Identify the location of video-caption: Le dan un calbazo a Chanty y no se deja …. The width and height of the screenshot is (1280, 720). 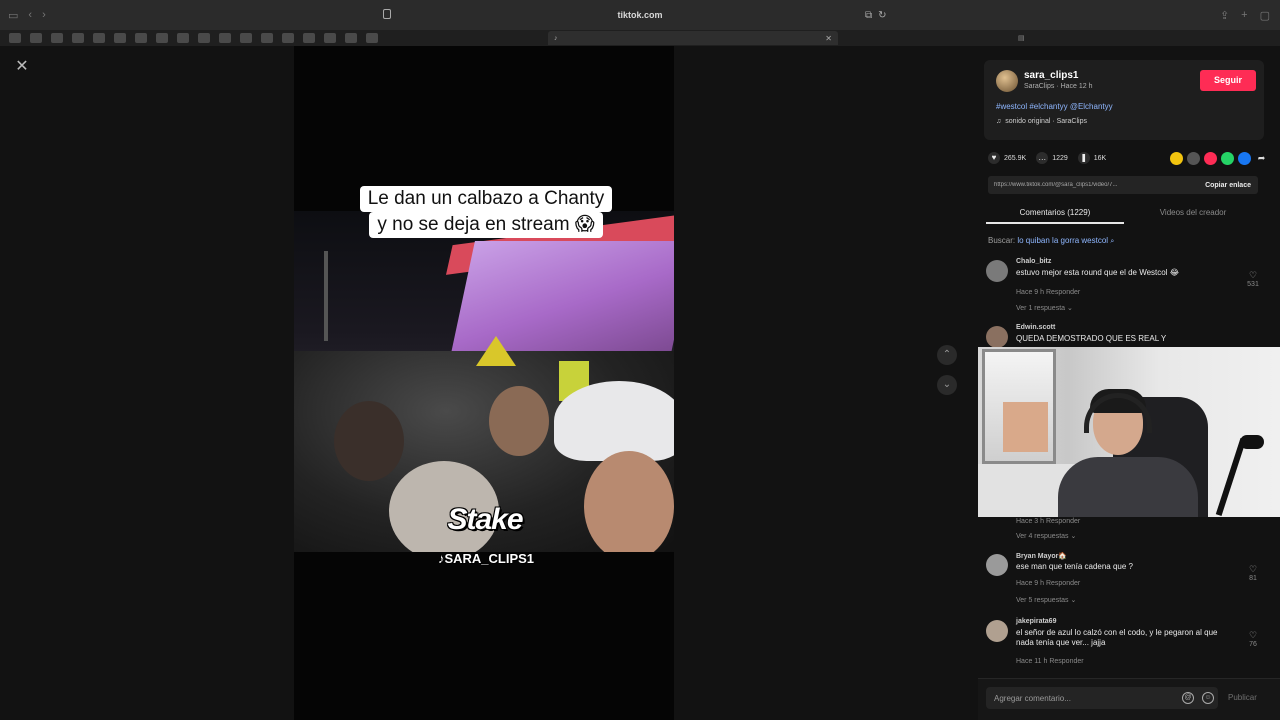
(486, 212).